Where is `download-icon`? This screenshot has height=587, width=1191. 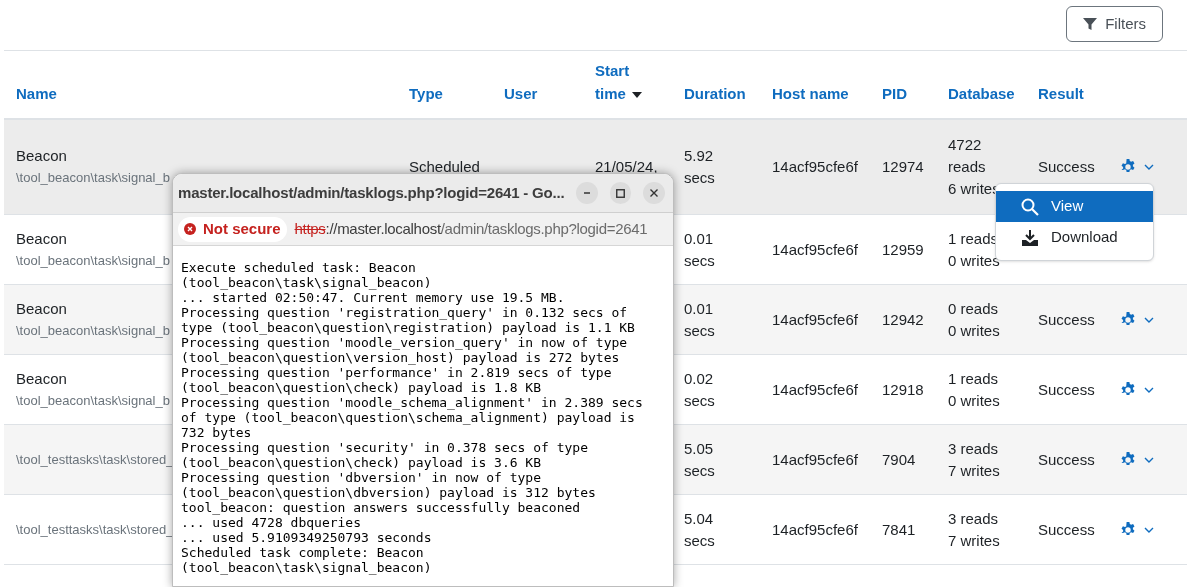 download-icon is located at coordinates (1030, 237).